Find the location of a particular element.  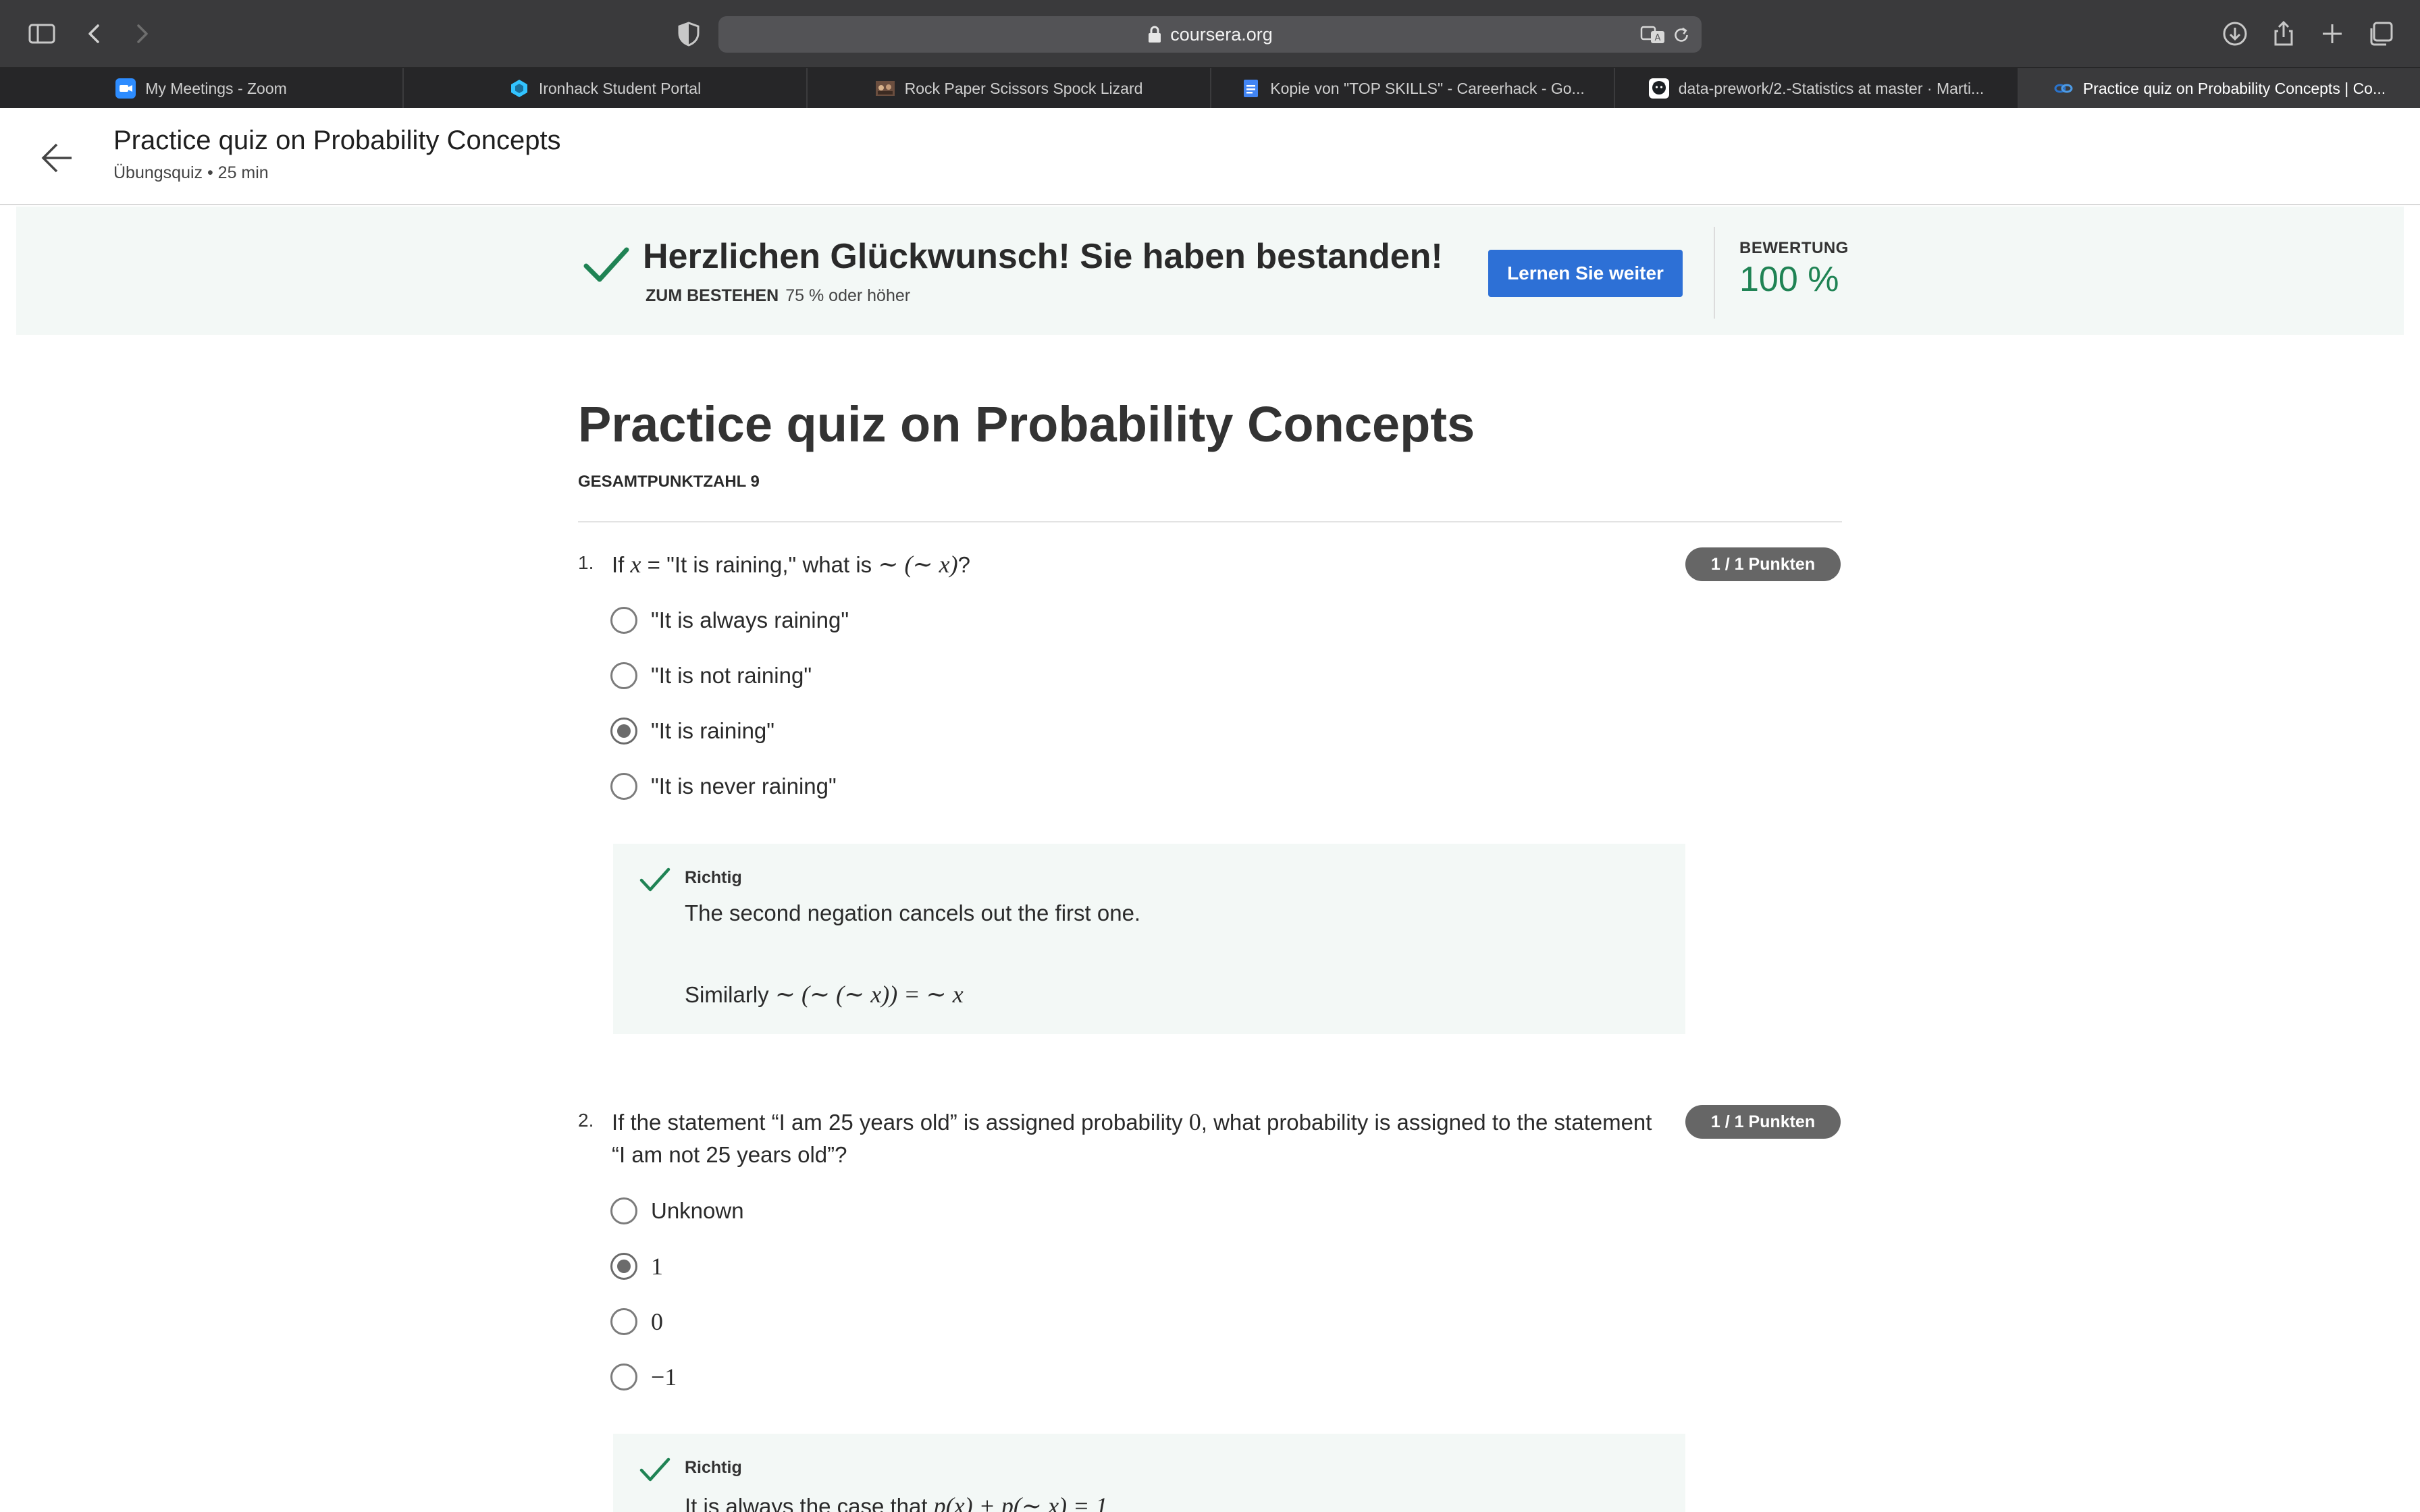

image-thumbnail-icon is located at coordinates (885, 89).